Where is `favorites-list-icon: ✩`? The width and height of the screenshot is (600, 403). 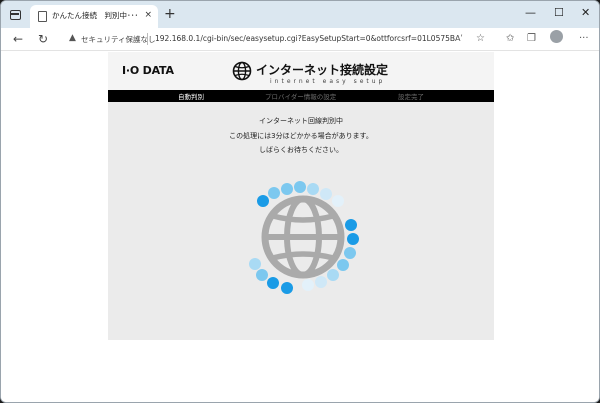 favorites-list-icon: ✩ is located at coordinates (510, 39).